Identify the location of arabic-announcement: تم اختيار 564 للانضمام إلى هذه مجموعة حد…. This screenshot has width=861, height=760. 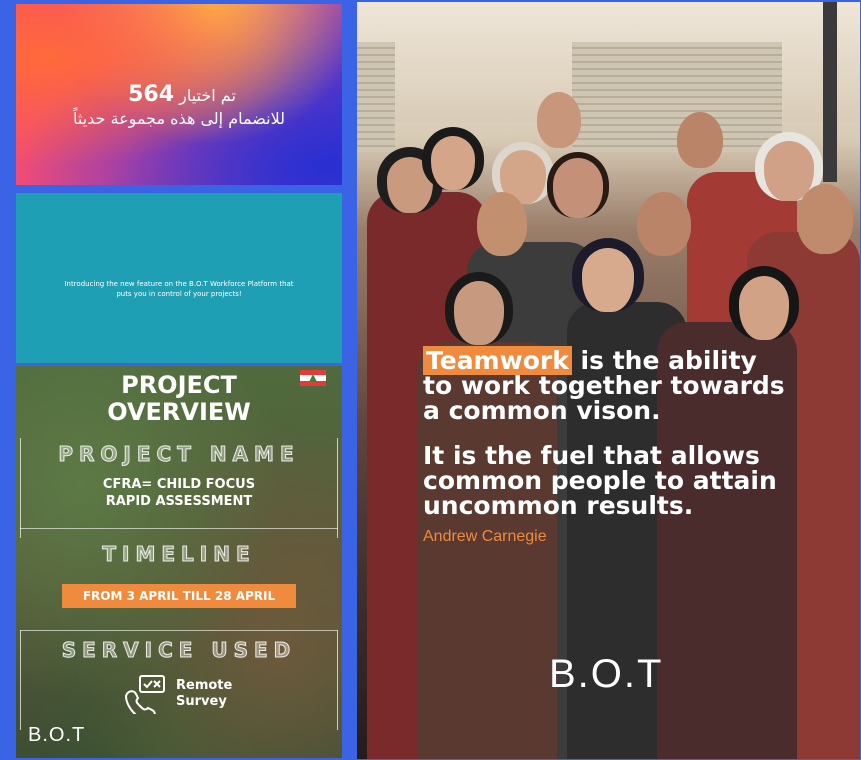
(179, 105).